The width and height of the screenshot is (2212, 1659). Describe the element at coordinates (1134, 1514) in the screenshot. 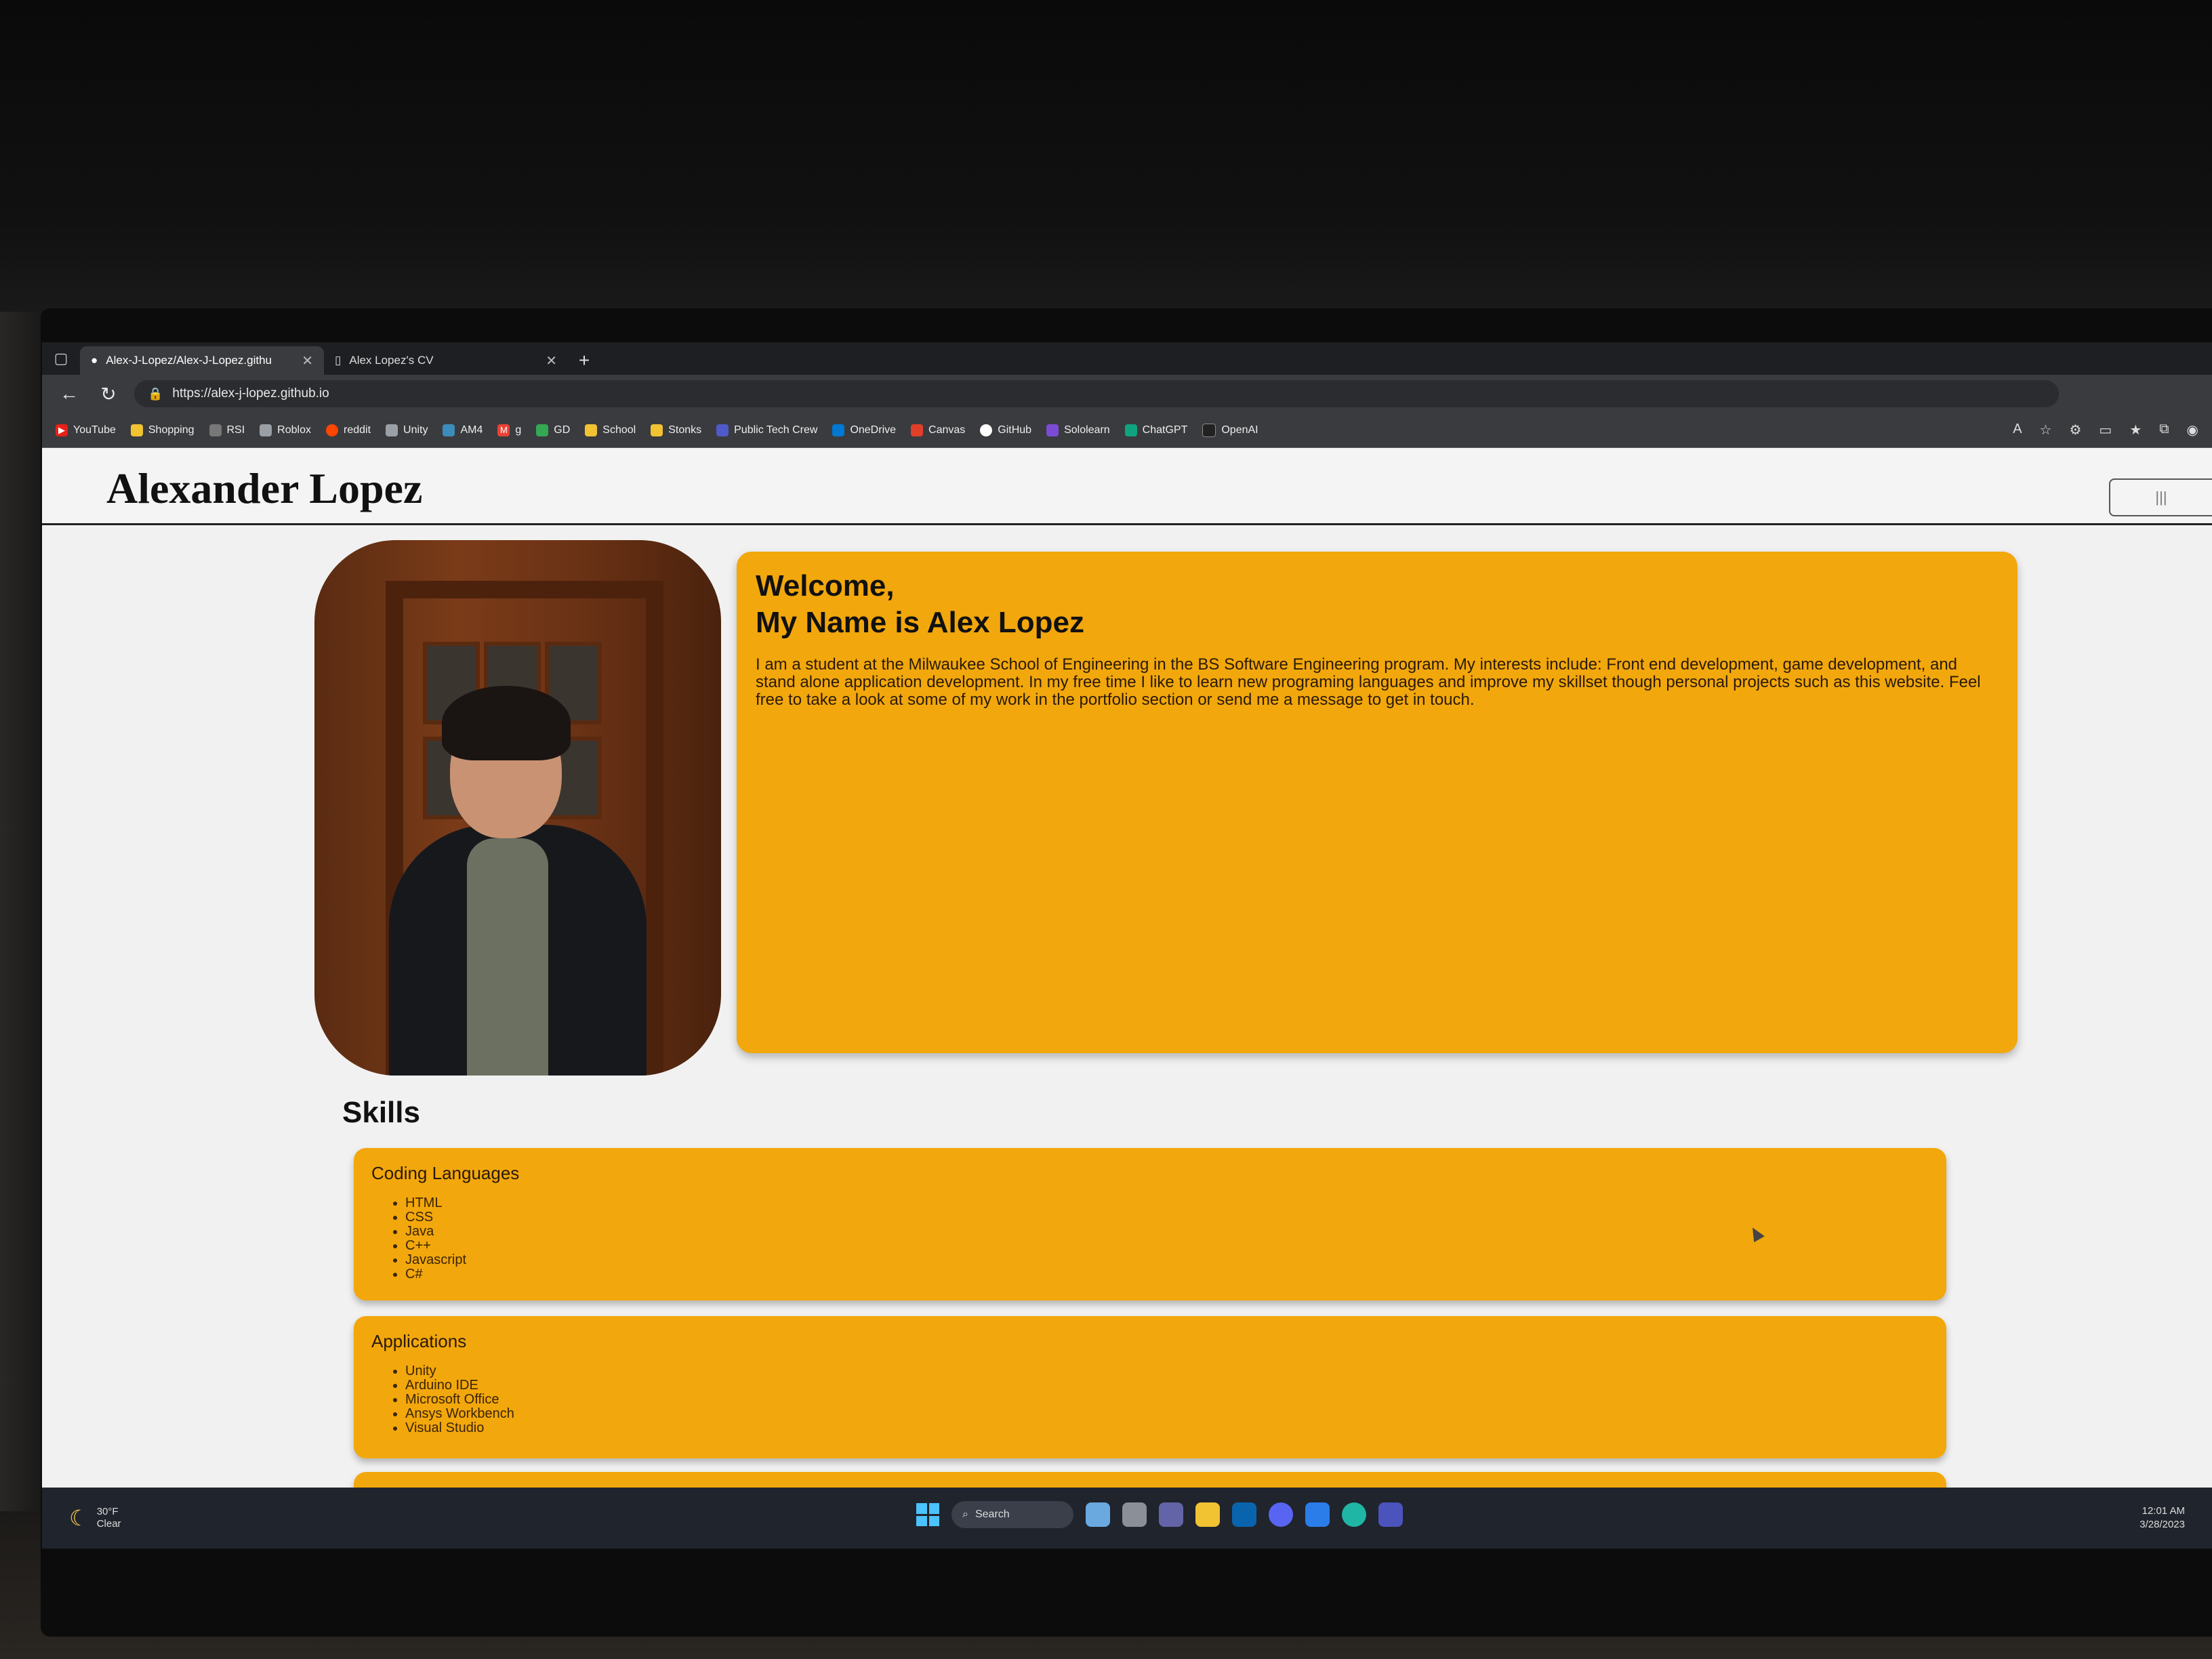

I see `task-view-icon` at that location.